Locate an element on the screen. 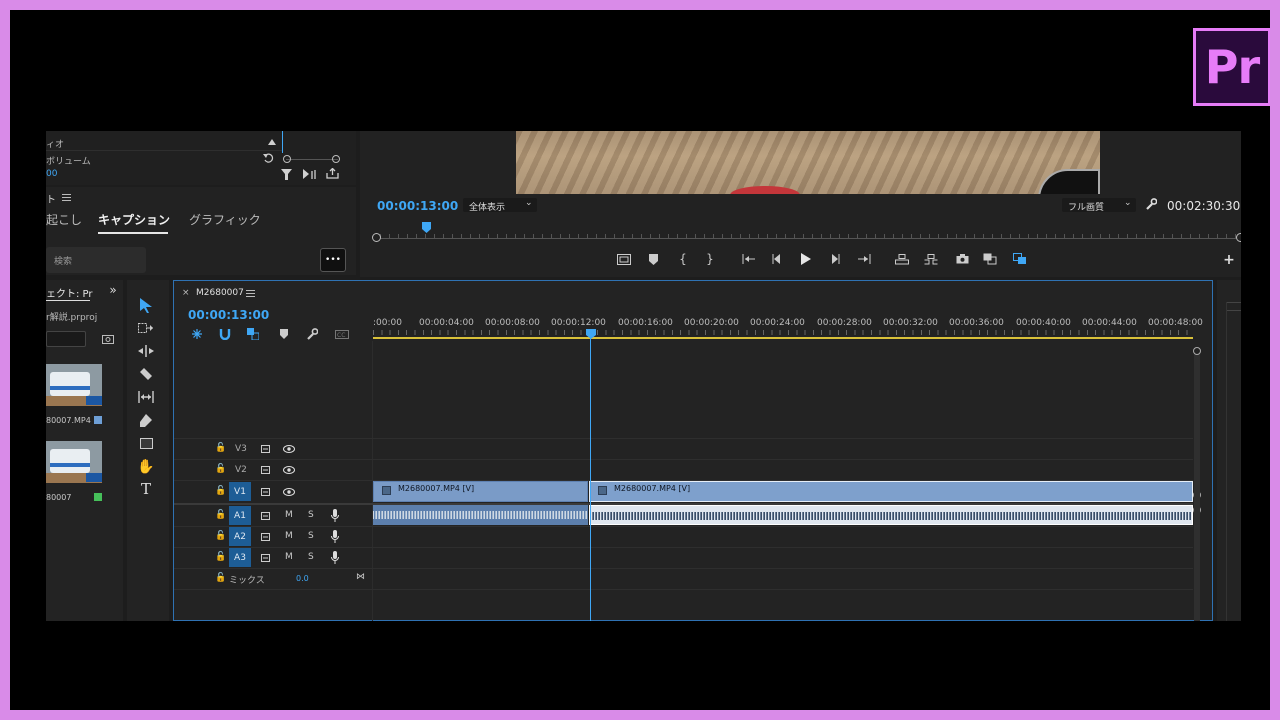  more-options-button: ••• is located at coordinates (333, 260).